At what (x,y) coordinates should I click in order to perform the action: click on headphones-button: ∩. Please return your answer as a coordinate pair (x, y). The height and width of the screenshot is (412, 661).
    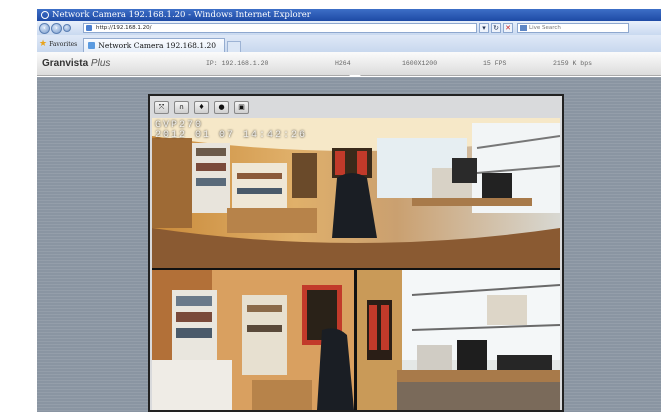
    Looking at the image, I should click on (181, 107).